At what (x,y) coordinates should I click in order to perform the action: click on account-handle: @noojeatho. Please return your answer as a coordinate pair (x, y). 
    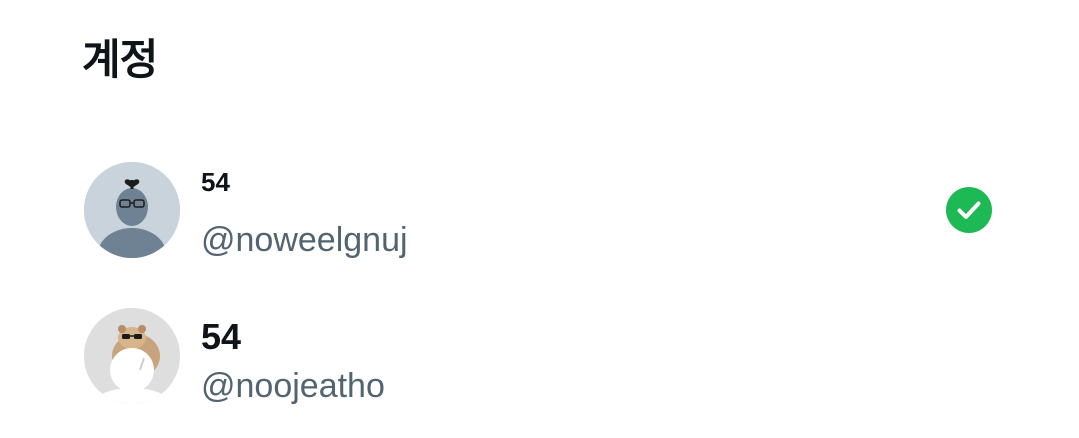
    Looking at the image, I should click on (293, 386).